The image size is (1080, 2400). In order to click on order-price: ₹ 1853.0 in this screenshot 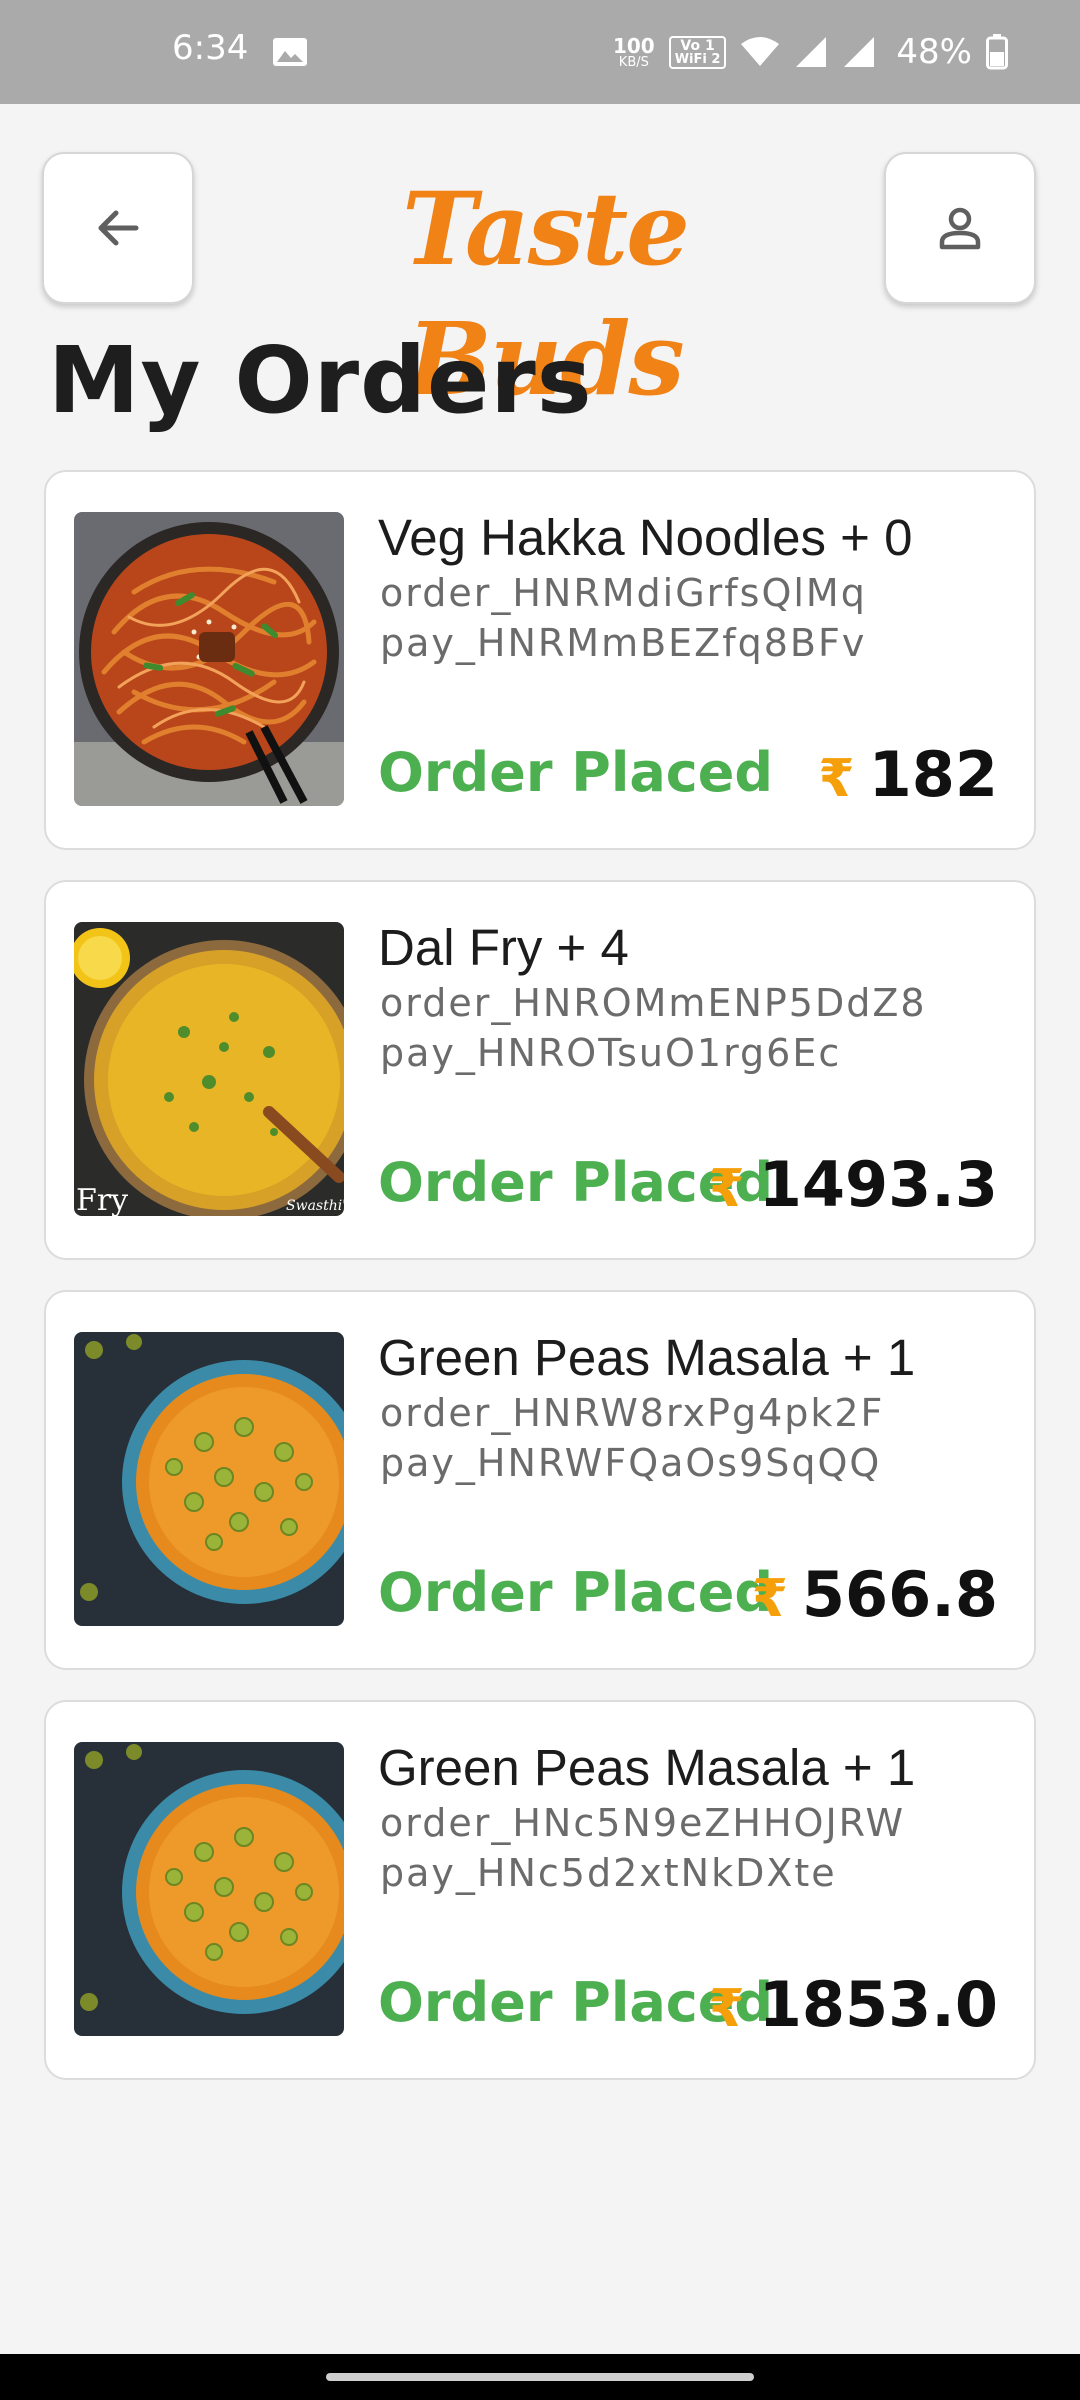, I will do `click(853, 2004)`.